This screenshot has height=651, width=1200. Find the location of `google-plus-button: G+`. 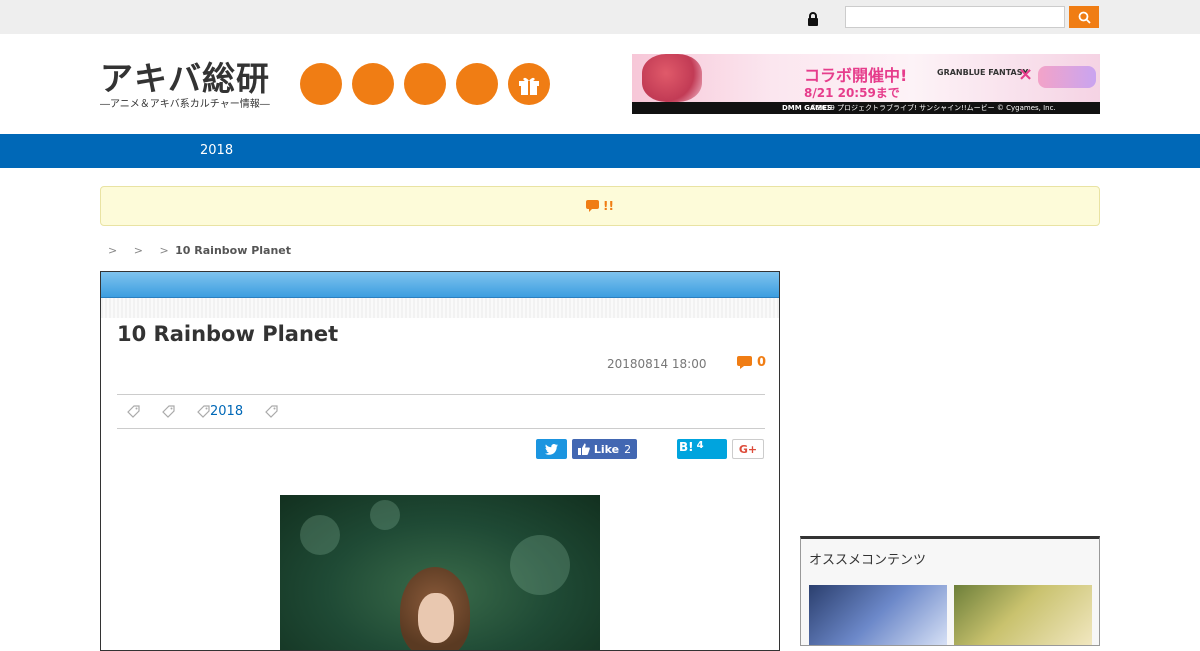

google-plus-button: G+ is located at coordinates (748, 449).